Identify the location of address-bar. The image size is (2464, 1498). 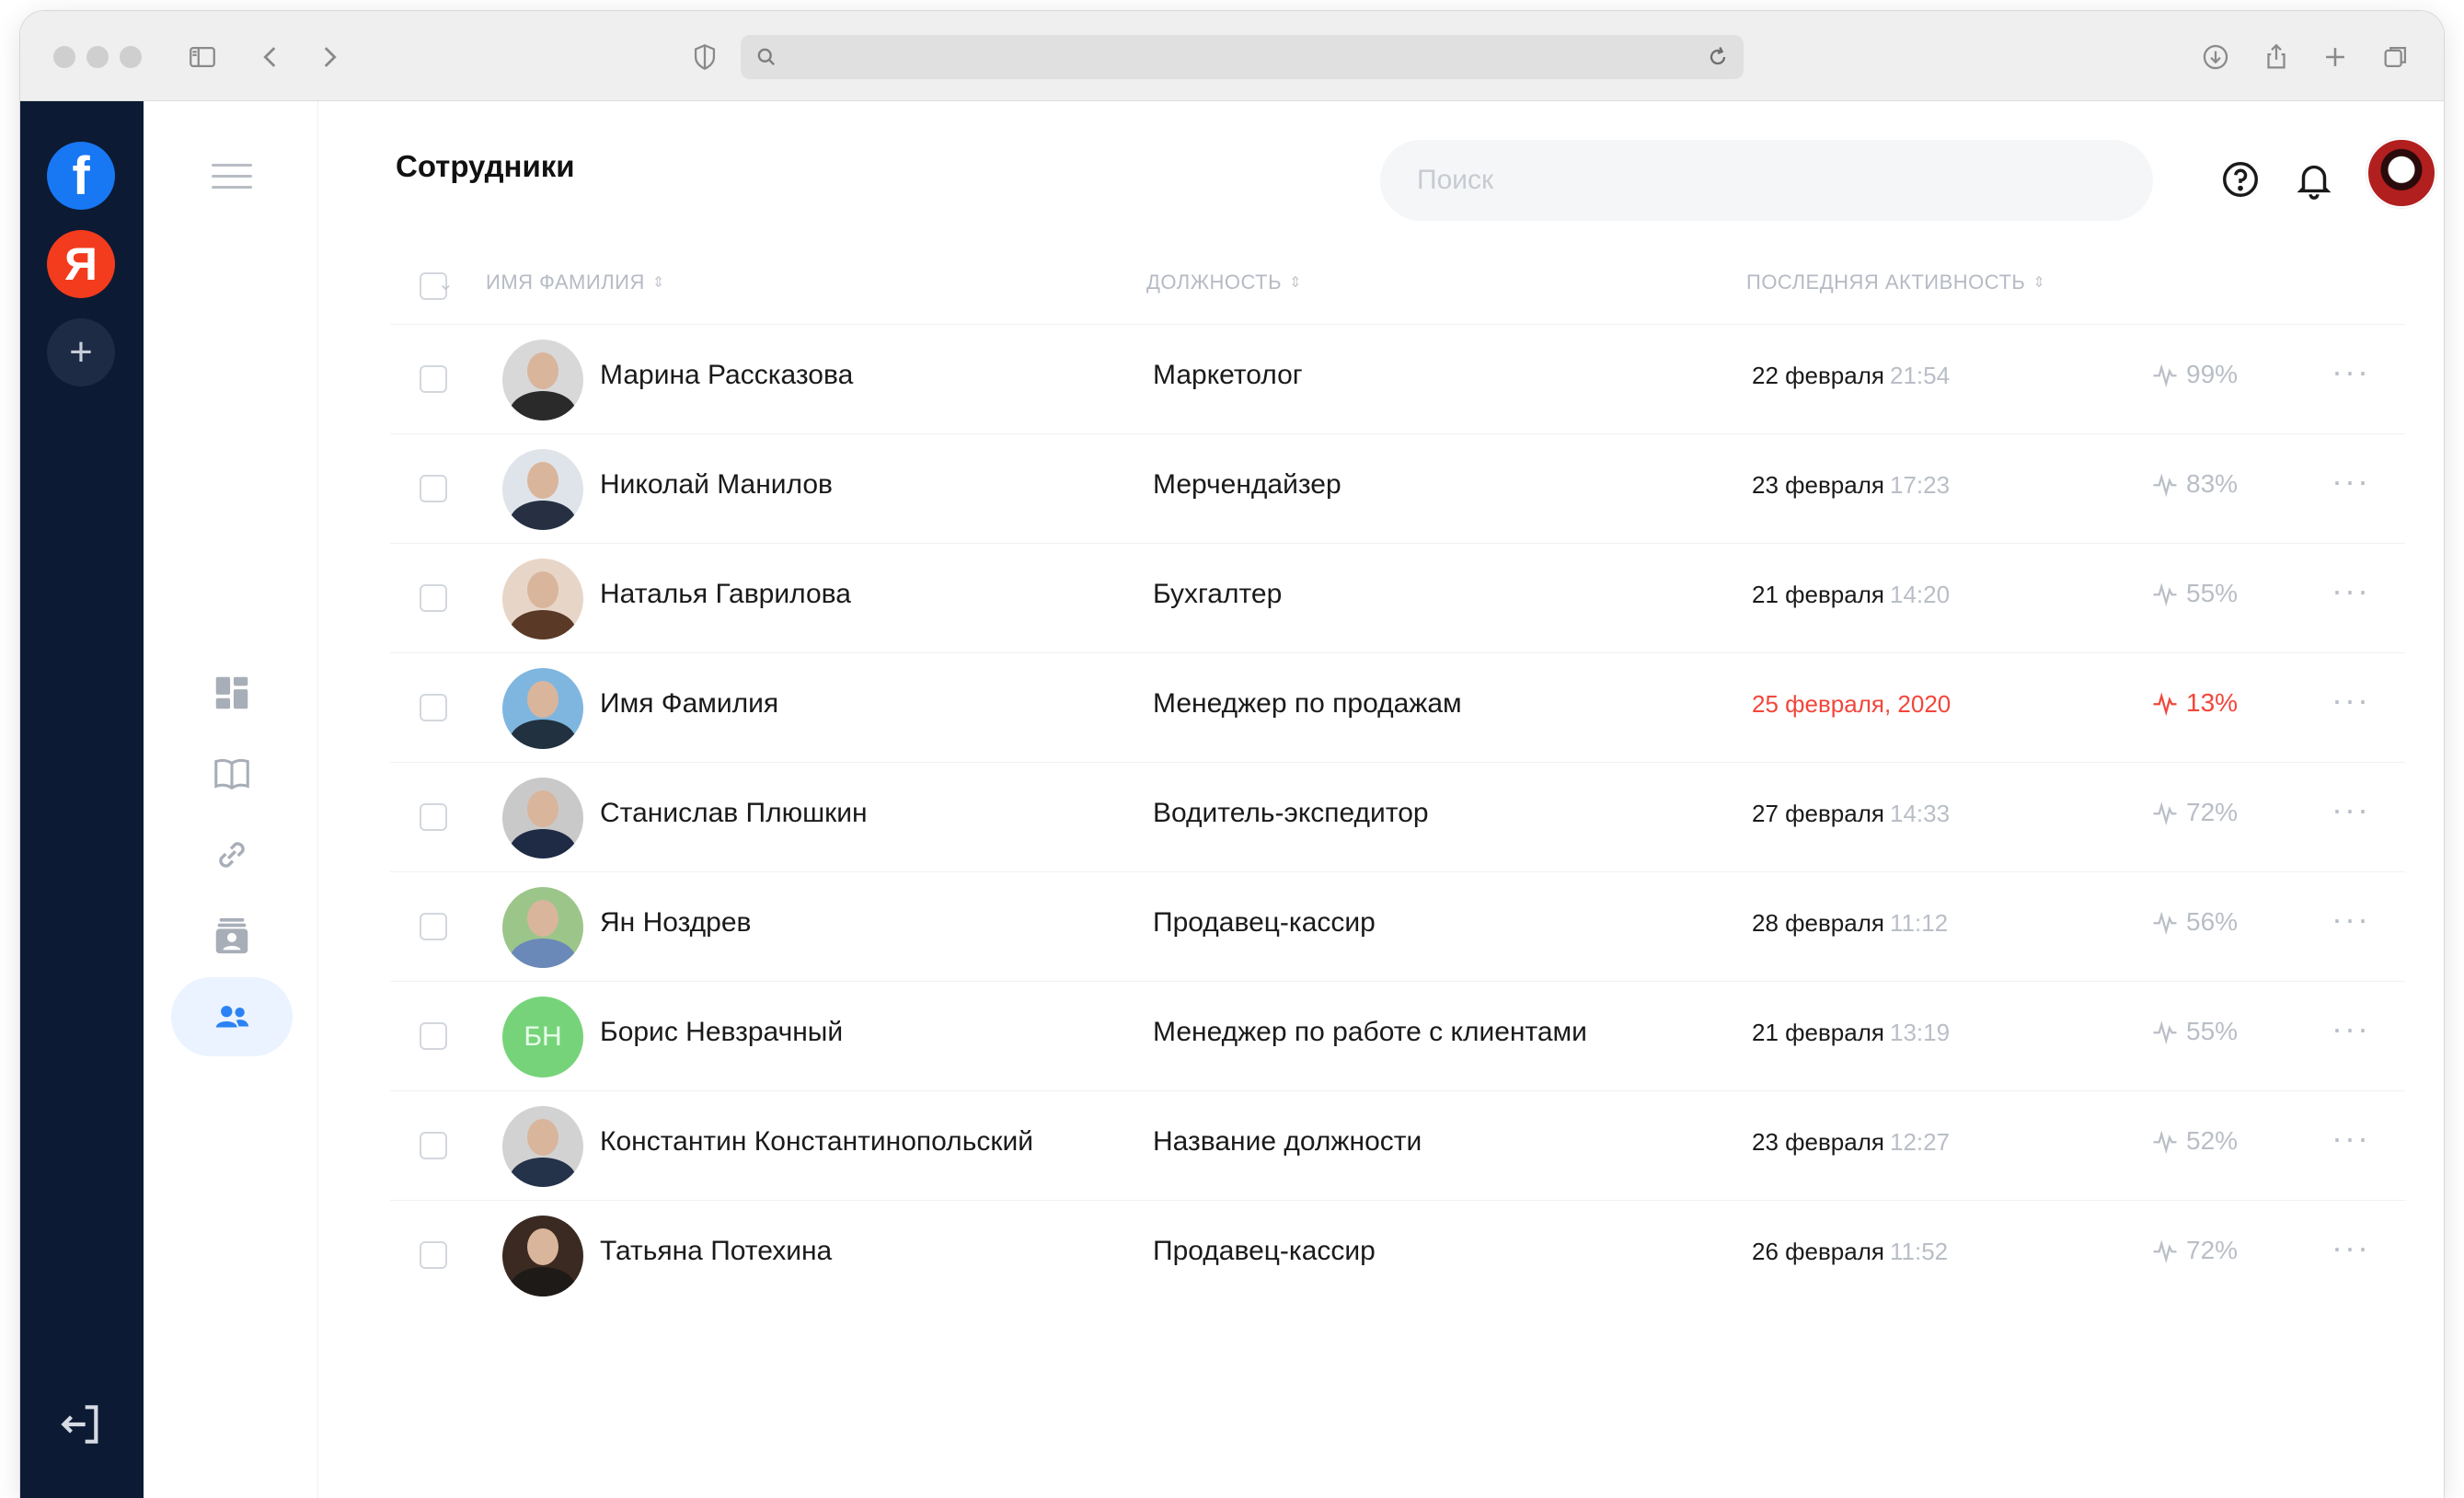
(1242, 57).